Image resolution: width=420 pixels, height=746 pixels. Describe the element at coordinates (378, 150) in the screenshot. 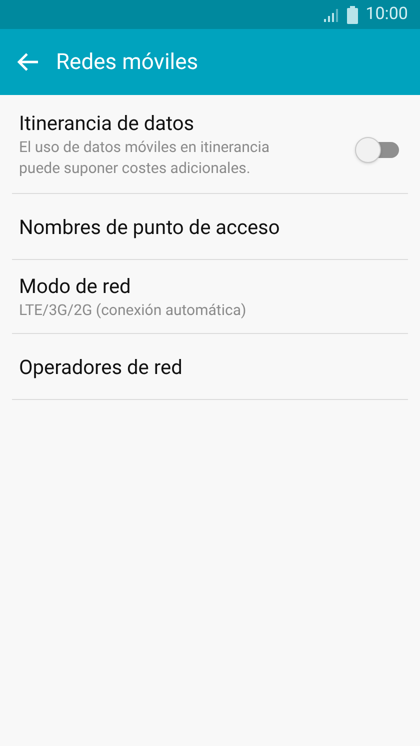

I see `toggle-switch` at that location.